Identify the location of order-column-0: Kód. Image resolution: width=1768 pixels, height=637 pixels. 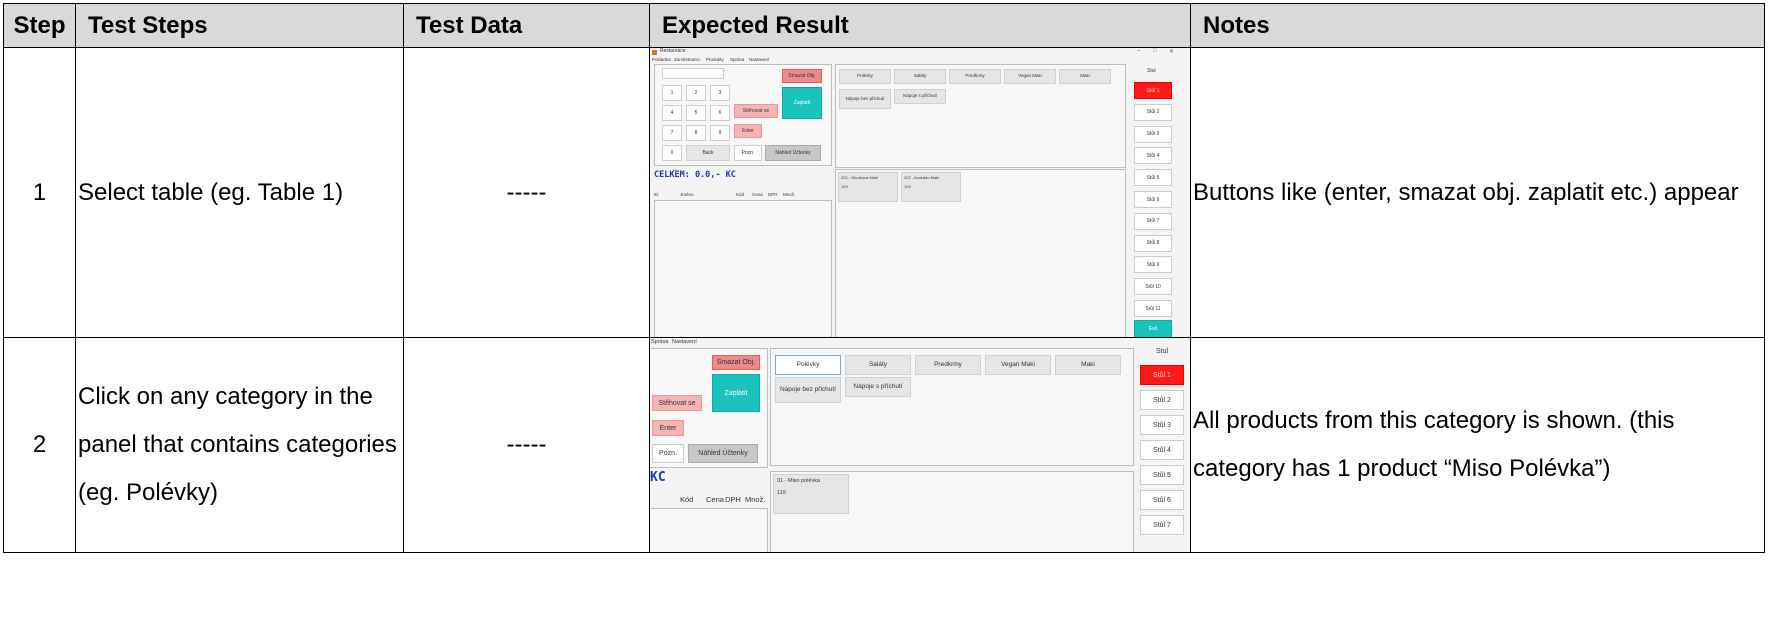
(687, 499).